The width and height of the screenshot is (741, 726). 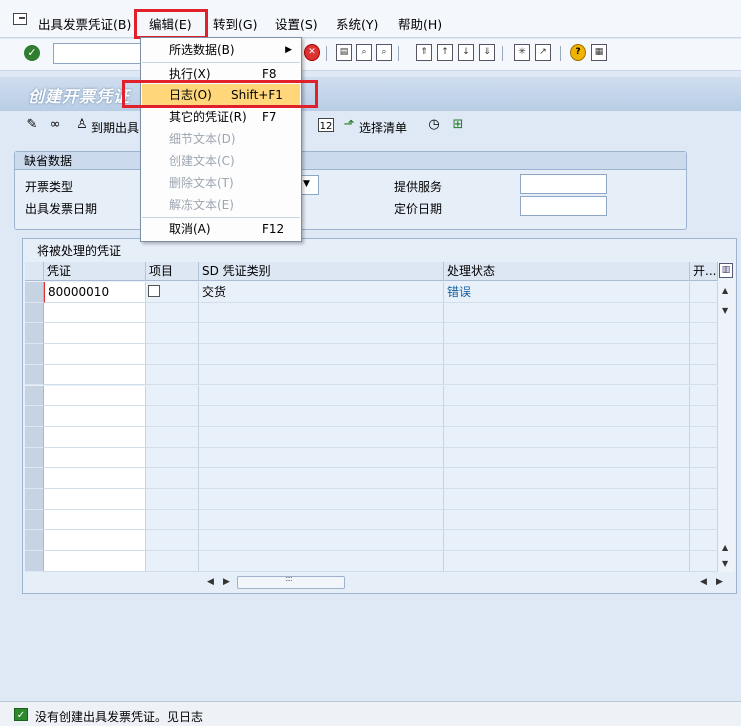 I want to click on new-session-icon: ✳, so click(x=522, y=52).